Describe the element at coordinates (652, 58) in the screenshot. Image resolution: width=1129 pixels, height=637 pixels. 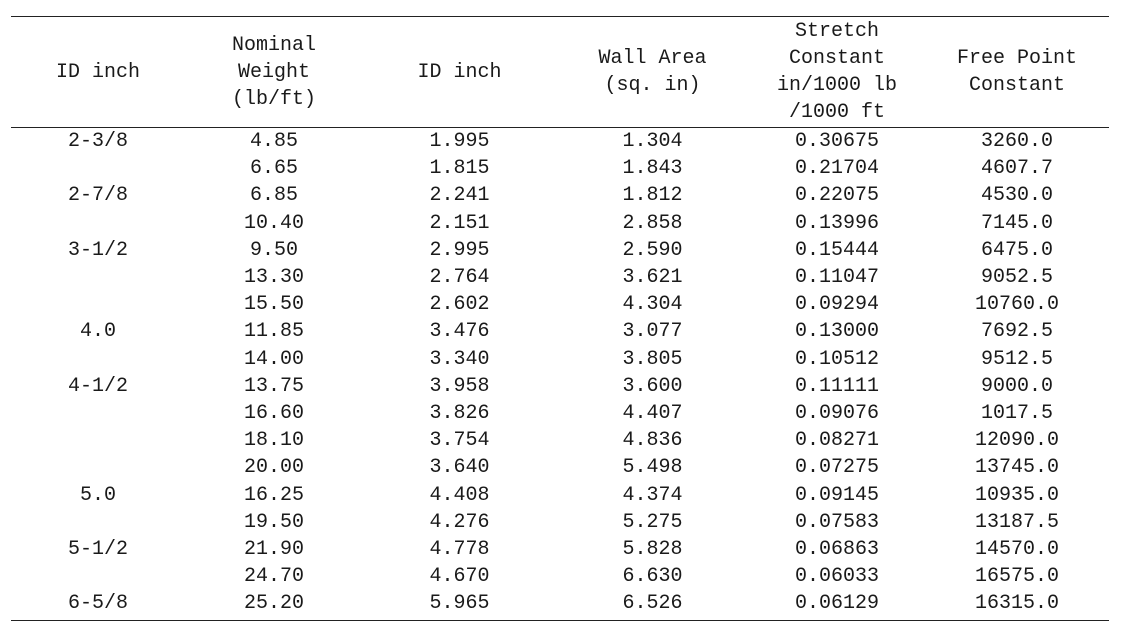
I see `header-line: Wall Area` at that location.